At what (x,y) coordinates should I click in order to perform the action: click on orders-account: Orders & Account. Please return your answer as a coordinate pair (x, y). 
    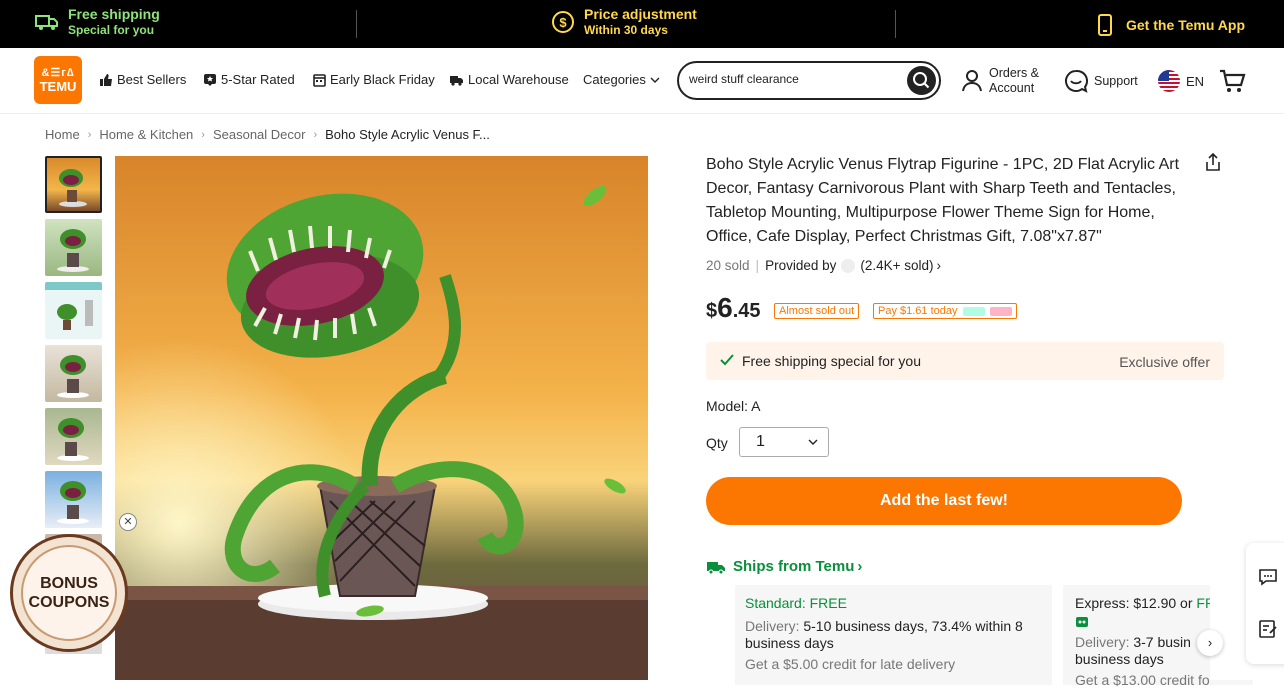
    Looking at the image, I should click on (999, 81).